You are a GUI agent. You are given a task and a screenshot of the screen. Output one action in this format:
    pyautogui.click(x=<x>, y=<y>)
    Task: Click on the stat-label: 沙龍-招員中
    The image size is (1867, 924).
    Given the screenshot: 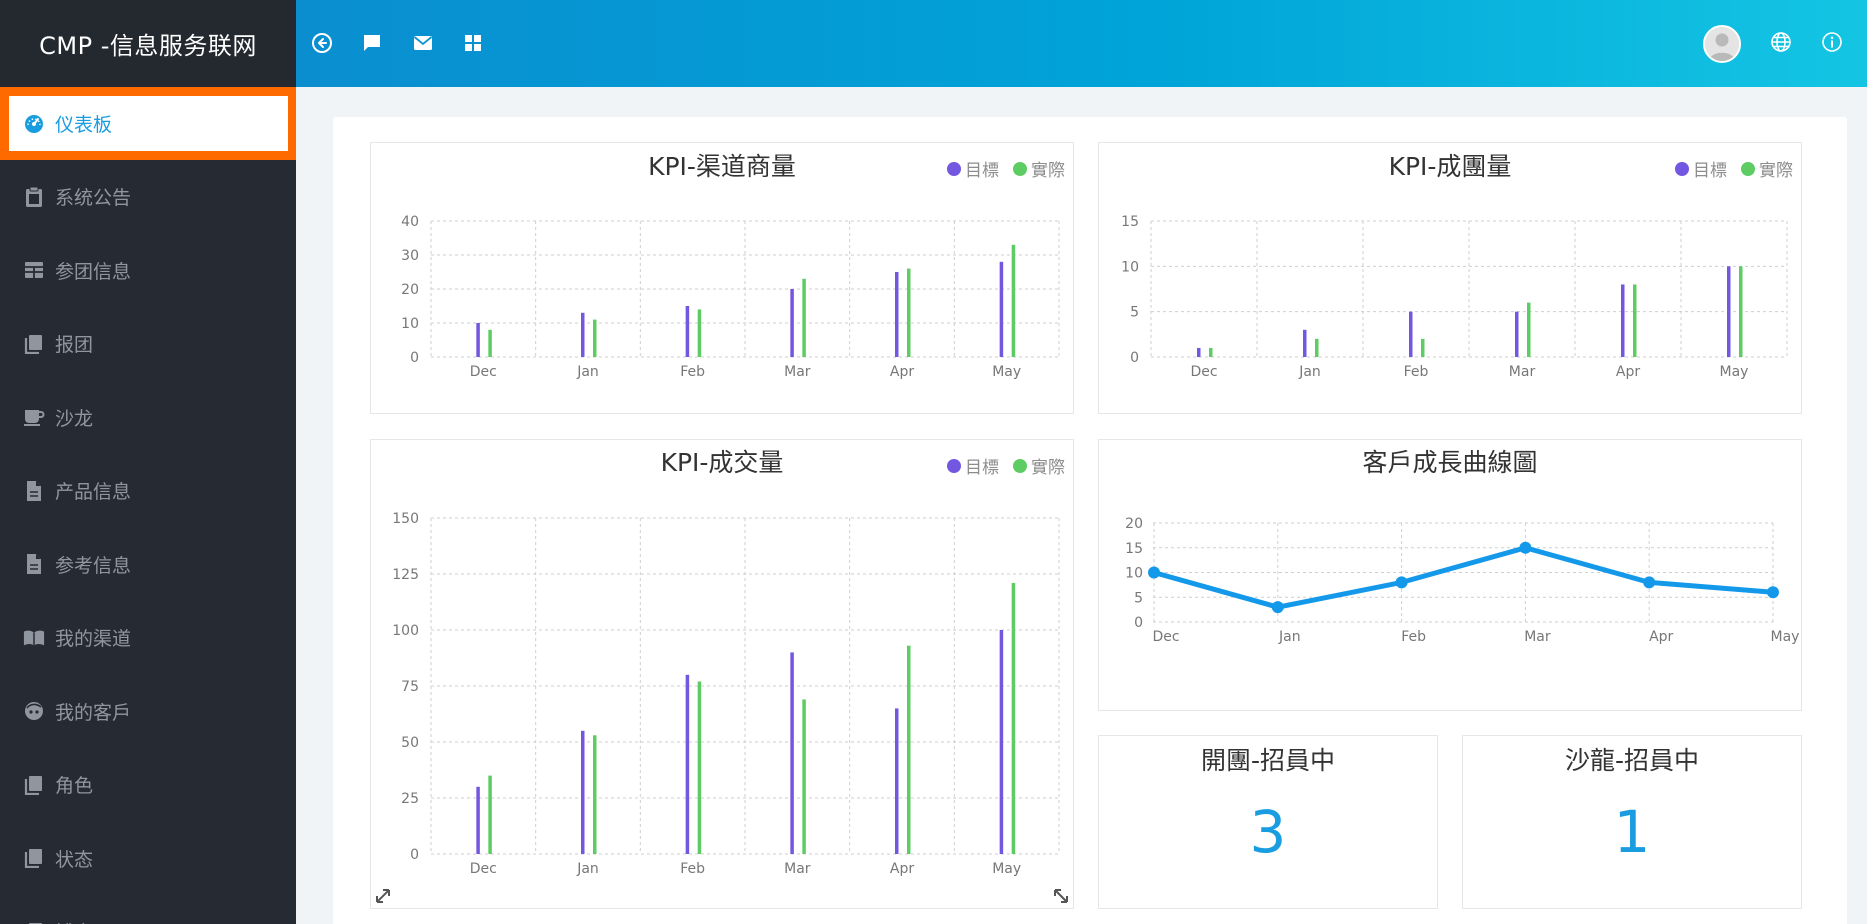 What is the action you would take?
    pyautogui.click(x=1632, y=760)
    